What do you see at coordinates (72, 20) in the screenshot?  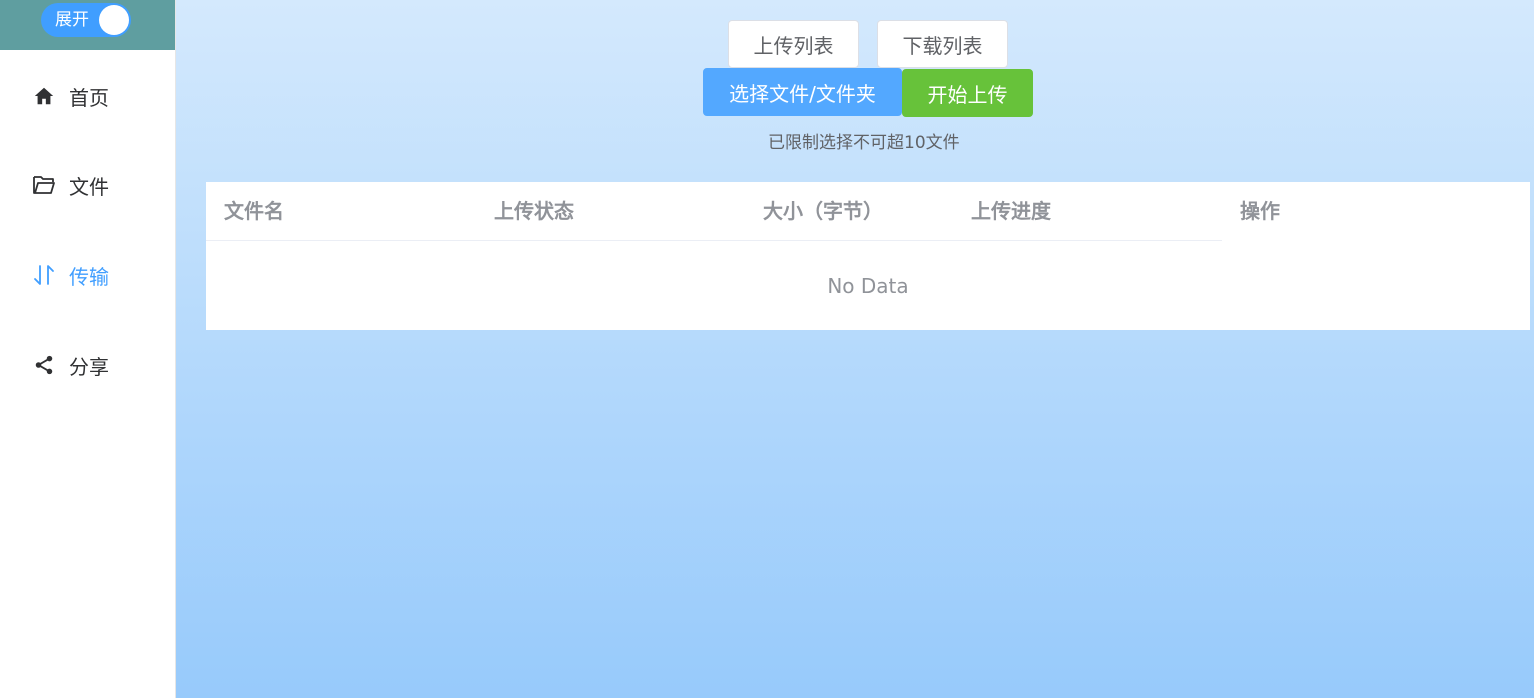 I see `expand-toggle-label: 展开` at bounding box center [72, 20].